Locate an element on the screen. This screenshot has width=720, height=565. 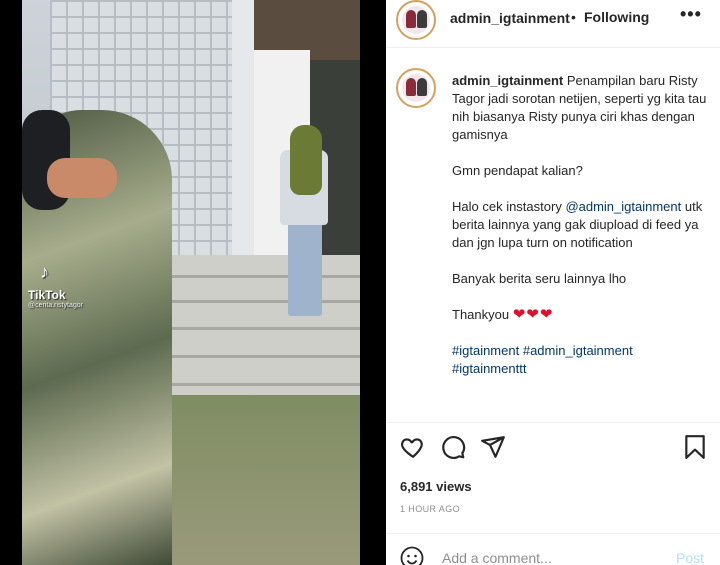
post-comment-button: Post is located at coordinates (690, 557).